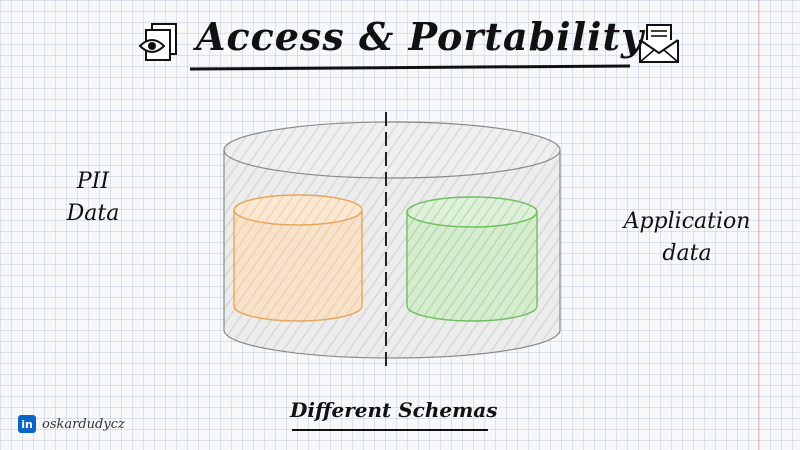 Image resolution: width=800 pixels, height=450 pixels. Describe the element at coordinates (83, 424) in the screenshot. I see `author-handle: oskardudycz` at that location.